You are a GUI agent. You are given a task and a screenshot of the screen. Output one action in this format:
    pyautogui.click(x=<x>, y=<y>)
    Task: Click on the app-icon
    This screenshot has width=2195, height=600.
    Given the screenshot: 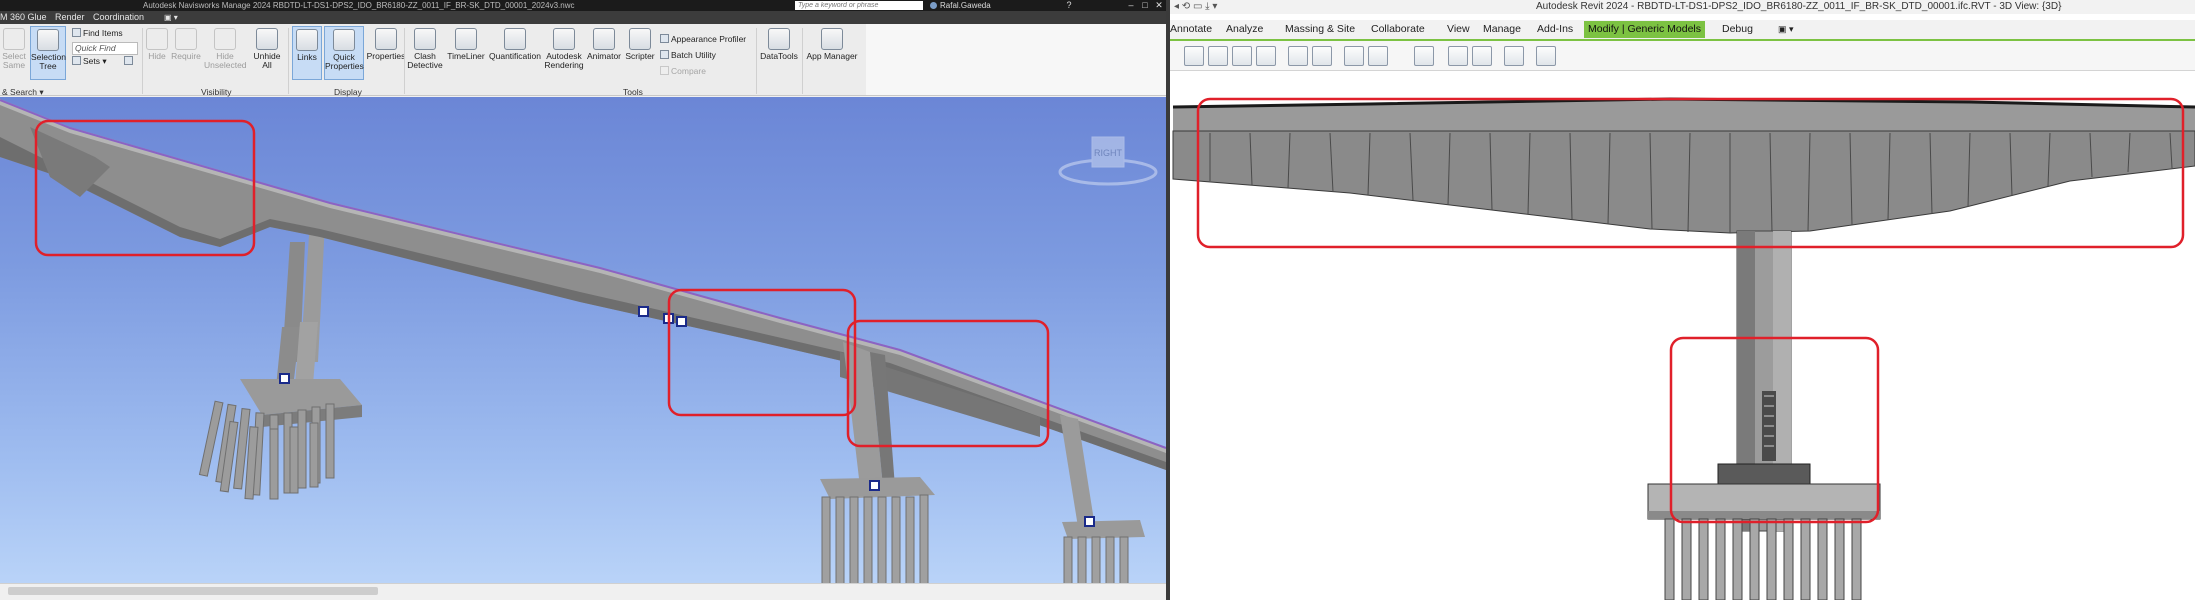 What is the action you would take?
    pyautogui.click(x=5, y=5)
    